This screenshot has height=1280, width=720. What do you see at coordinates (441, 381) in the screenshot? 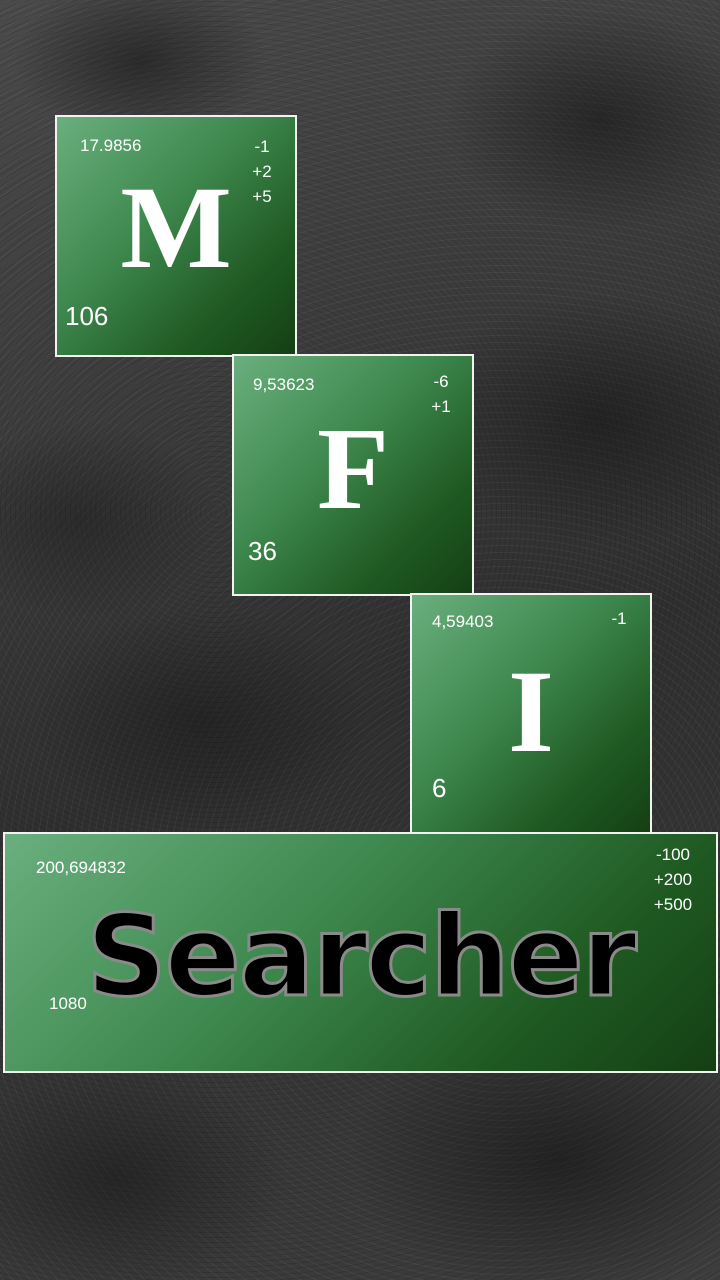
I see `oxidation-state: -6` at bounding box center [441, 381].